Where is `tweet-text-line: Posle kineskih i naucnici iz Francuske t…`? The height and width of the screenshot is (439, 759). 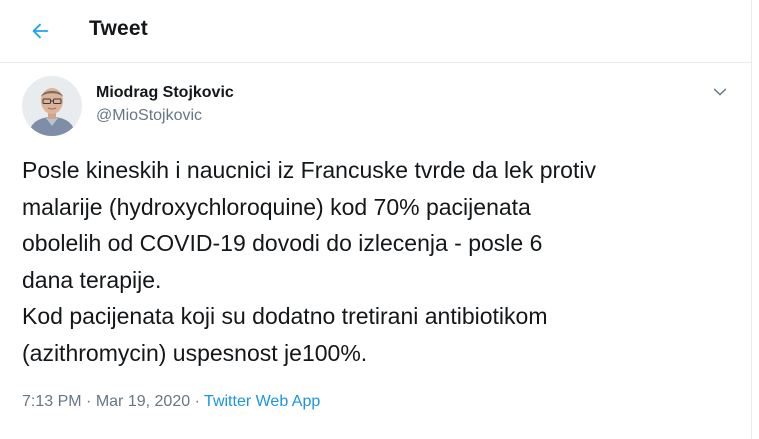
tweet-text-line: Posle kineskih i naucnici iz Francuske t… is located at coordinates (309, 170).